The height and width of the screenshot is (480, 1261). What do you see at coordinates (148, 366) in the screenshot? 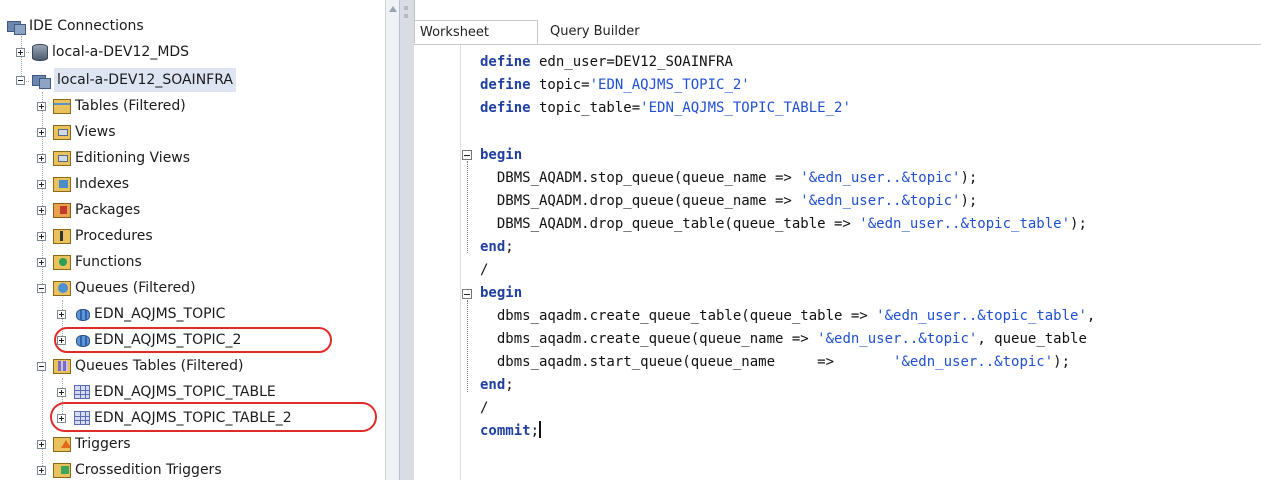
I see `tree-folder-queue-tables: Queues Tables (Filtered)` at bounding box center [148, 366].